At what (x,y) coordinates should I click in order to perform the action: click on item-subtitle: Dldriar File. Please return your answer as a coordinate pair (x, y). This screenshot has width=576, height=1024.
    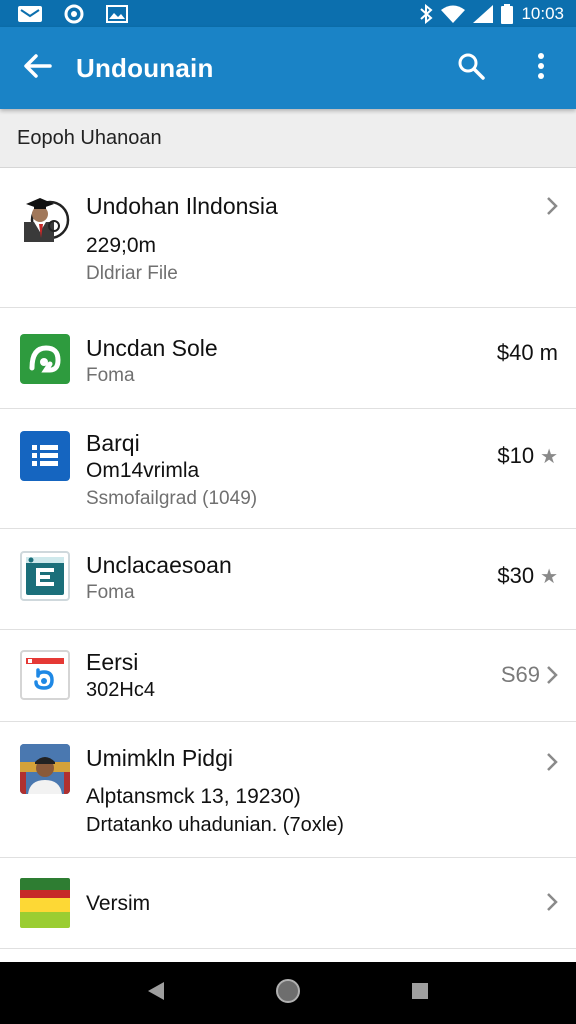
    Looking at the image, I should click on (132, 273).